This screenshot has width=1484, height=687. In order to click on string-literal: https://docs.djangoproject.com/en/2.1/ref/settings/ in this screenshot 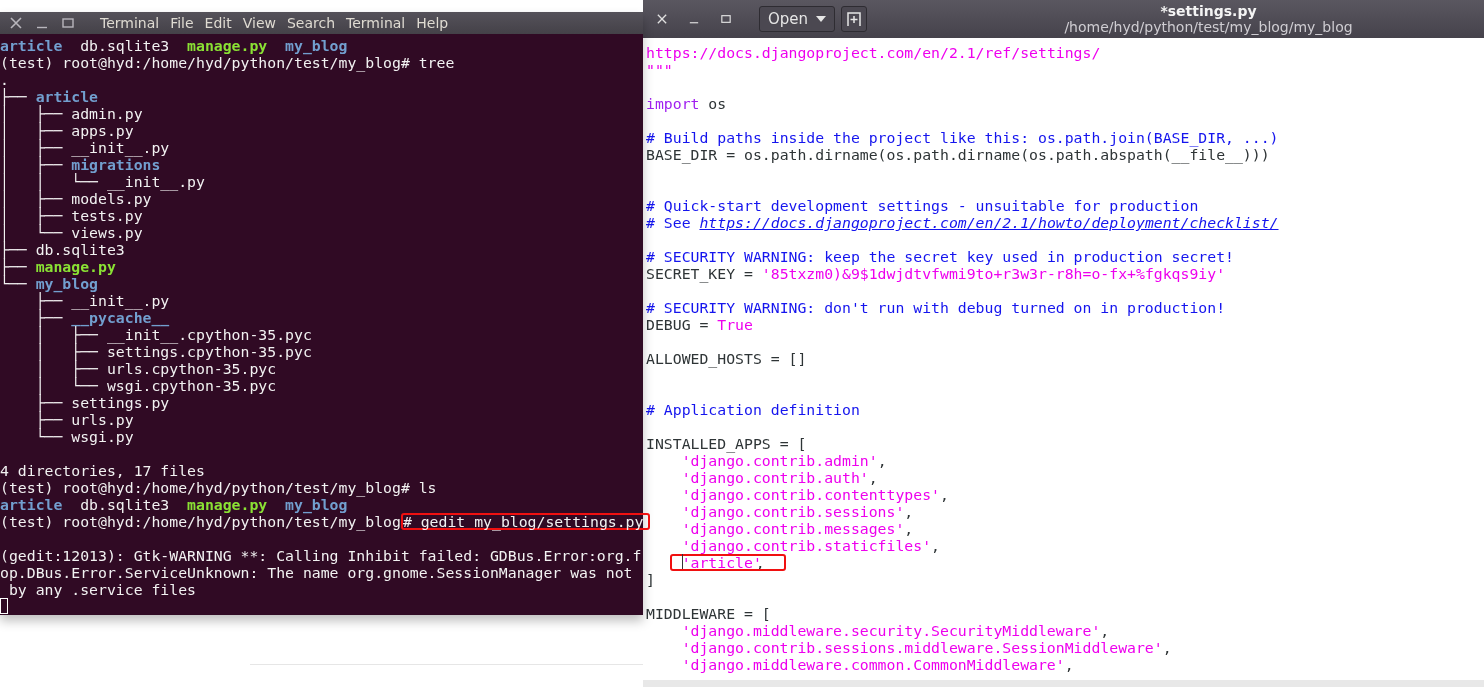, I will do `click(873, 52)`.